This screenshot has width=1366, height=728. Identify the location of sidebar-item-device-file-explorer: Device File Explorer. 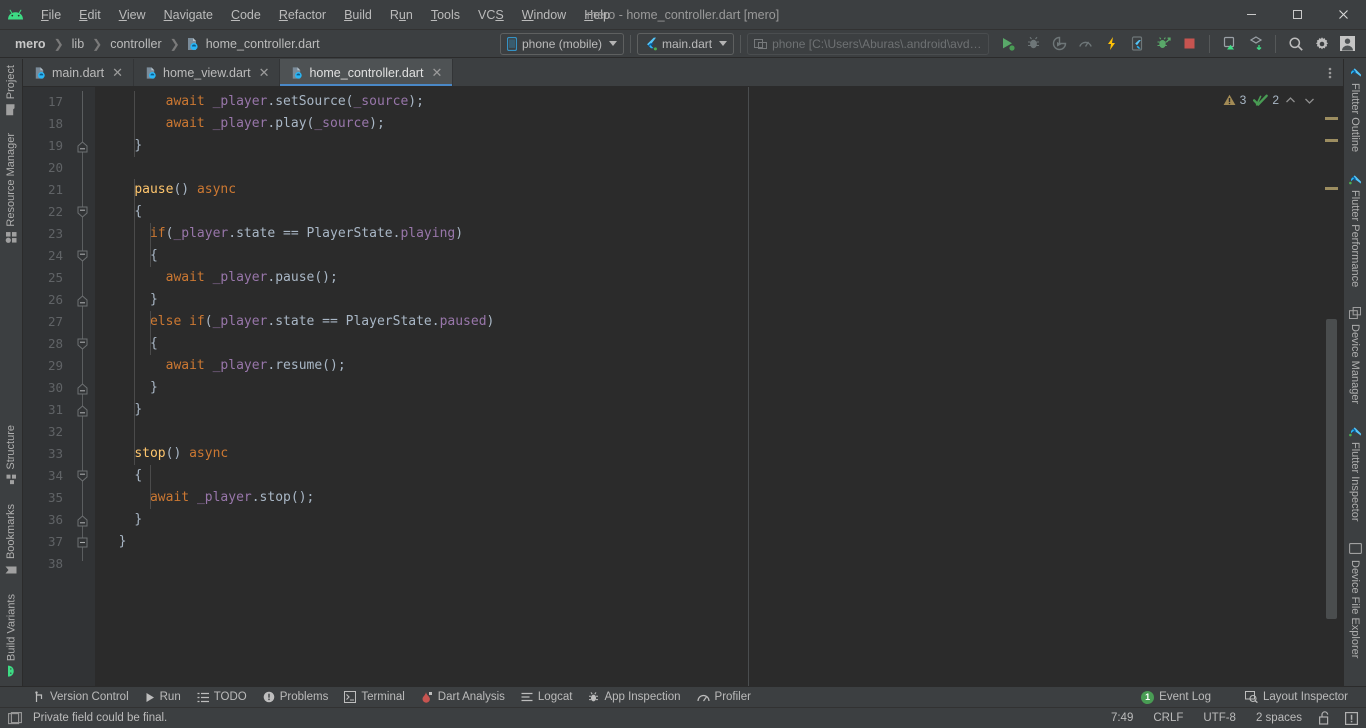
(1355, 600).